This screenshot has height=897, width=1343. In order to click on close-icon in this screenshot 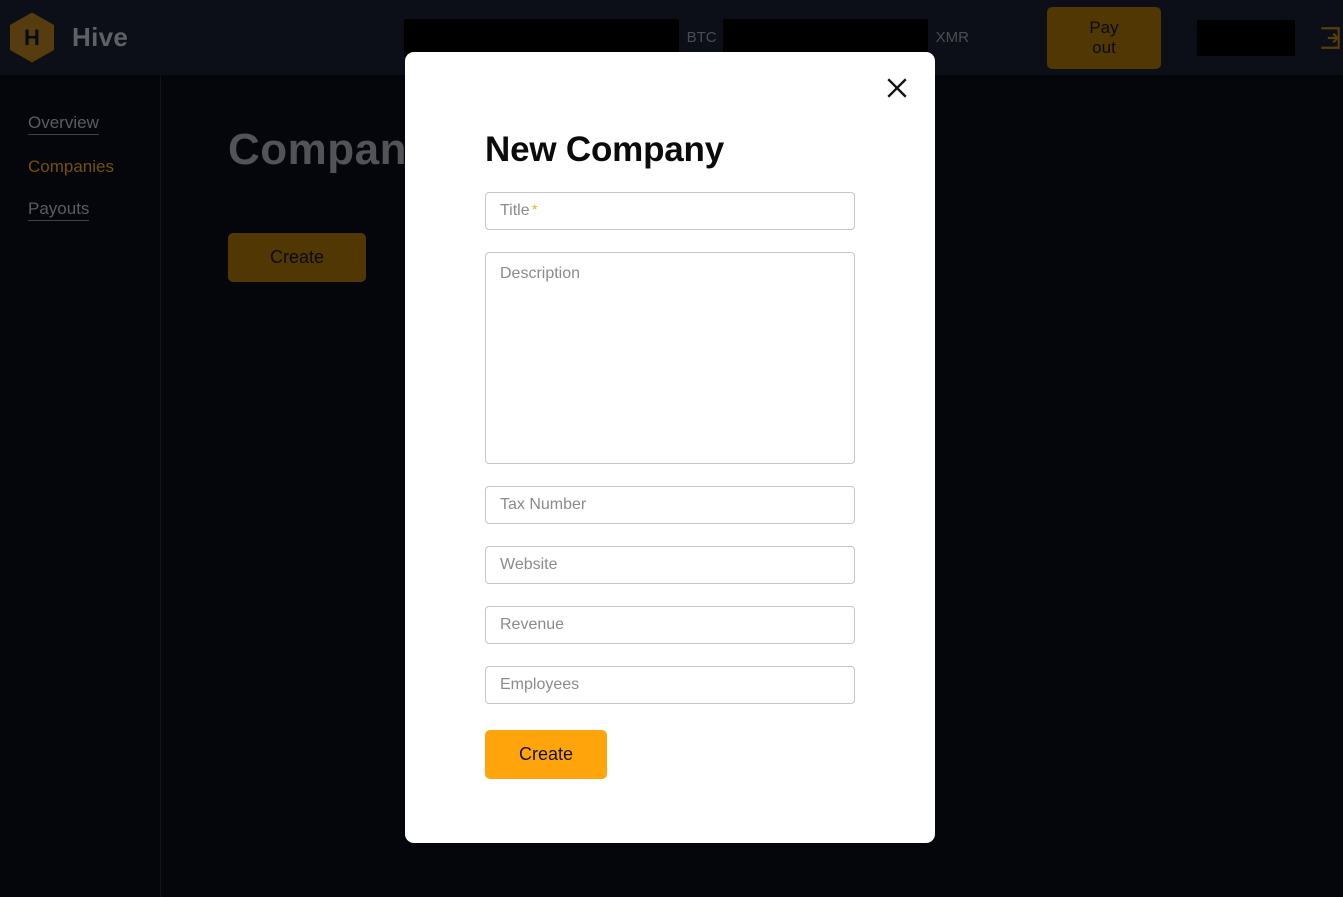, I will do `click(897, 88)`.